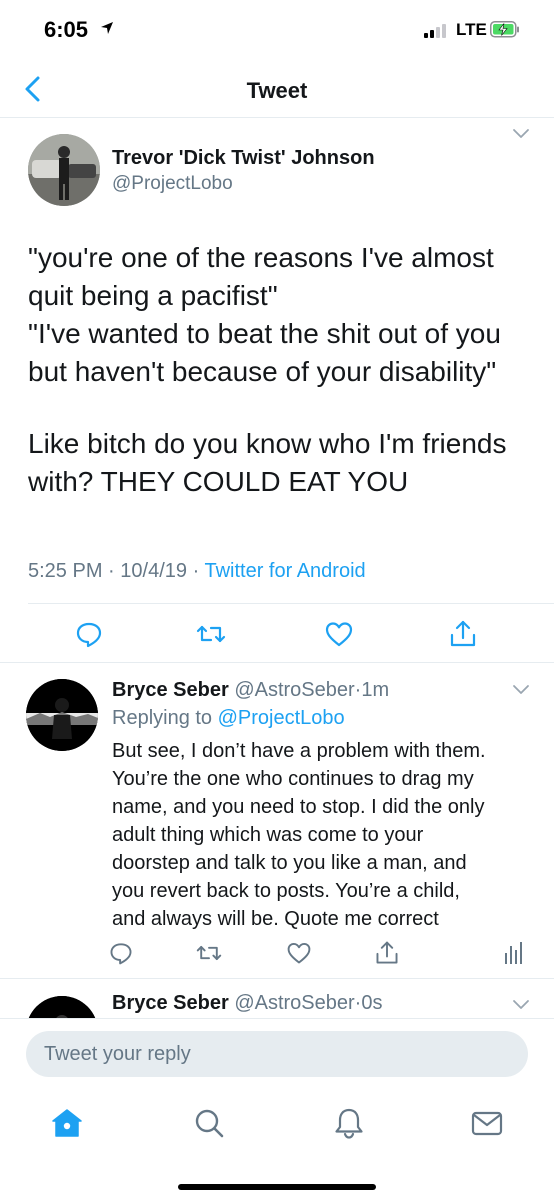 Image resolution: width=554 pixels, height=1200 pixels. What do you see at coordinates (153, 295) in the screenshot?
I see `tweet-text-line: quit being a pacifist"` at bounding box center [153, 295].